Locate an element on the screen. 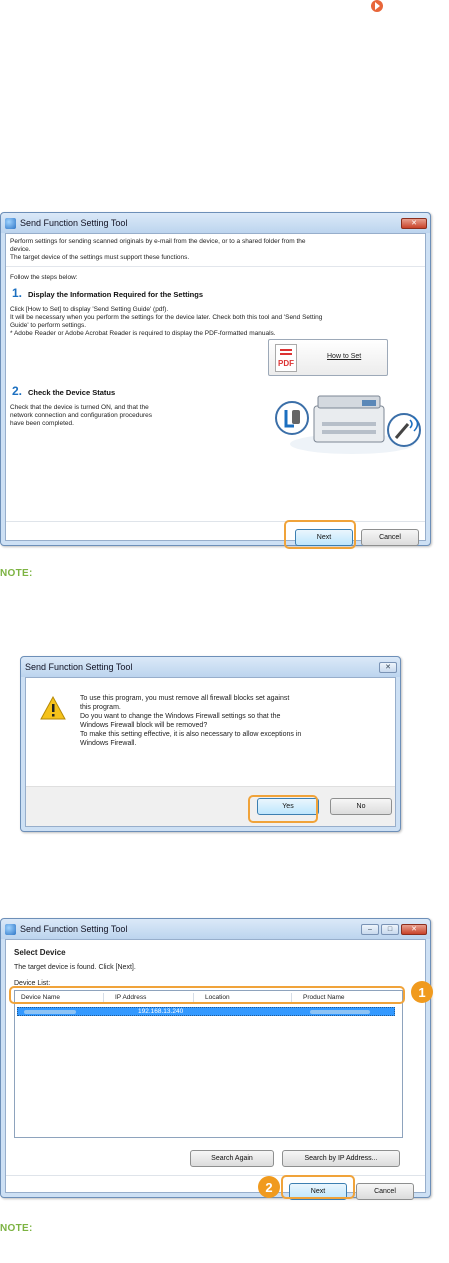 Image resolution: width=449 pixels, height=1263 pixels. next-arrow-icon is located at coordinates (377, 6).